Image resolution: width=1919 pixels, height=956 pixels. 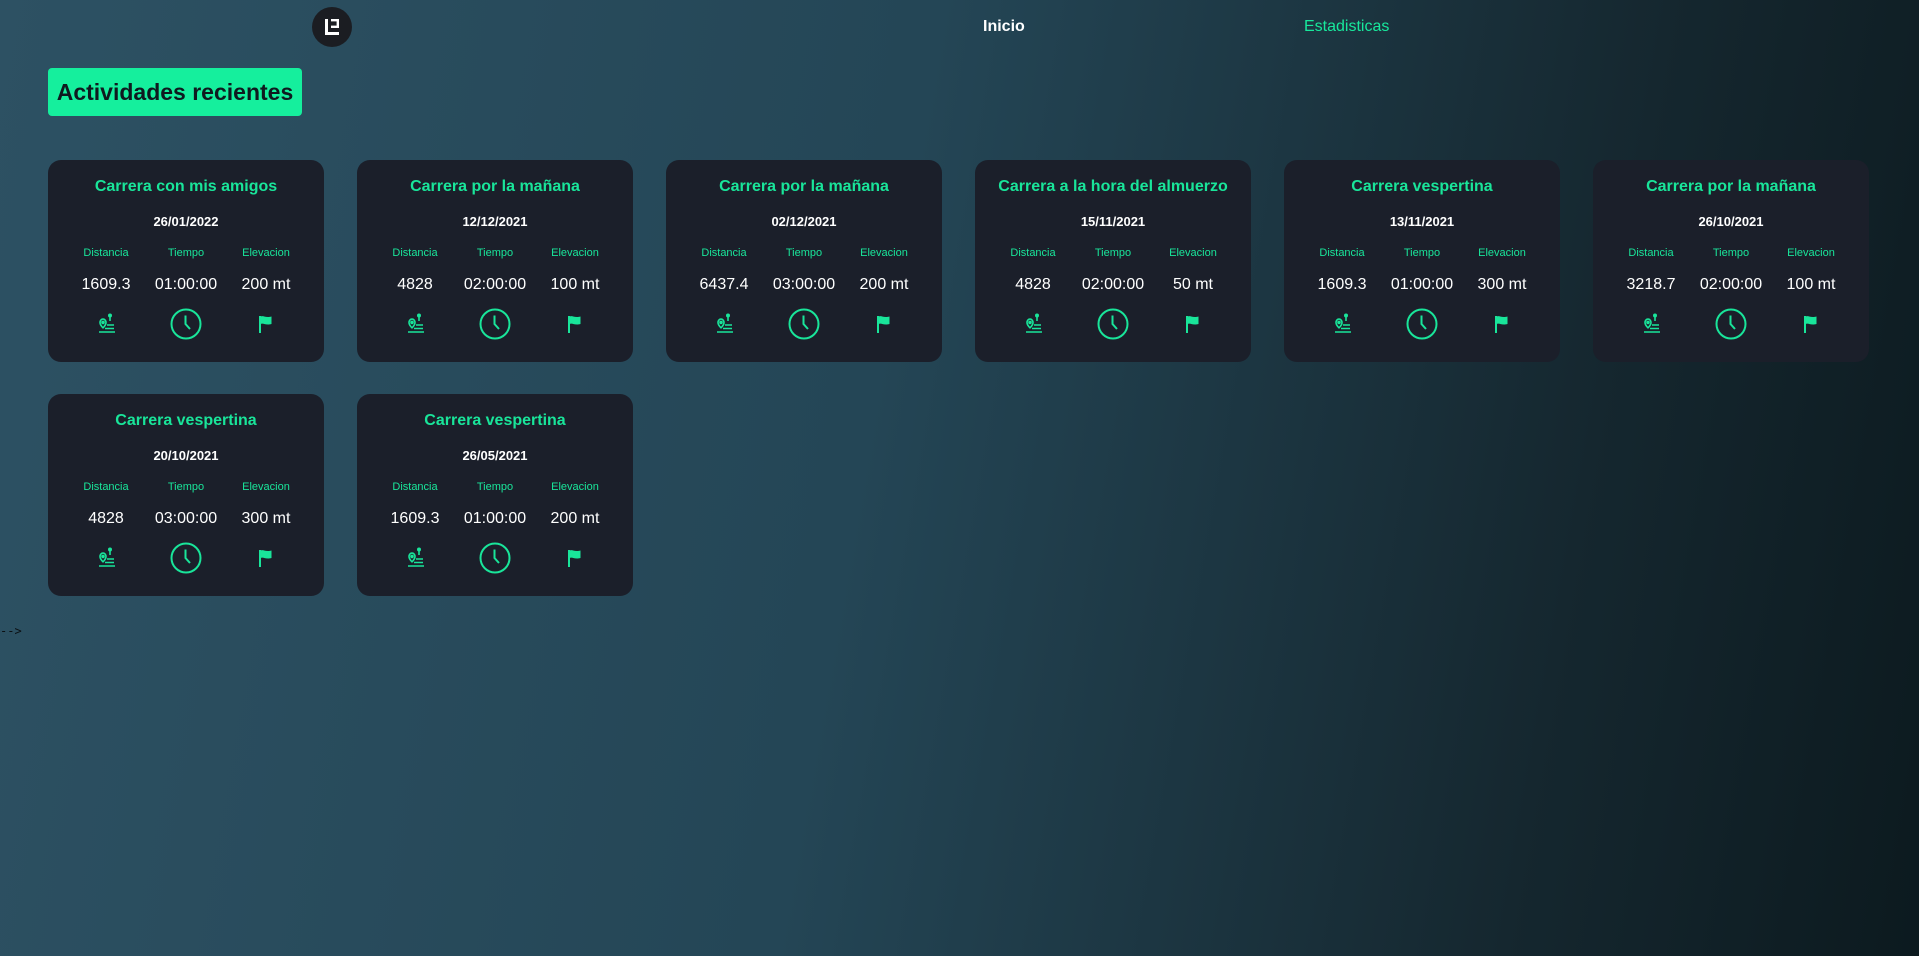 What do you see at coordinates (804, 221) in the screenshot?
I see `activity-date: 02/12/2021` at bounding box center [804, 221].